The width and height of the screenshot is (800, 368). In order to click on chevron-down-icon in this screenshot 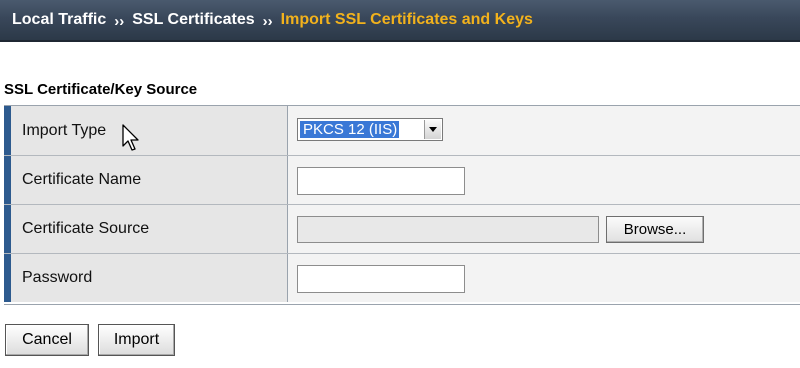, I will do `click(432, 129)`.